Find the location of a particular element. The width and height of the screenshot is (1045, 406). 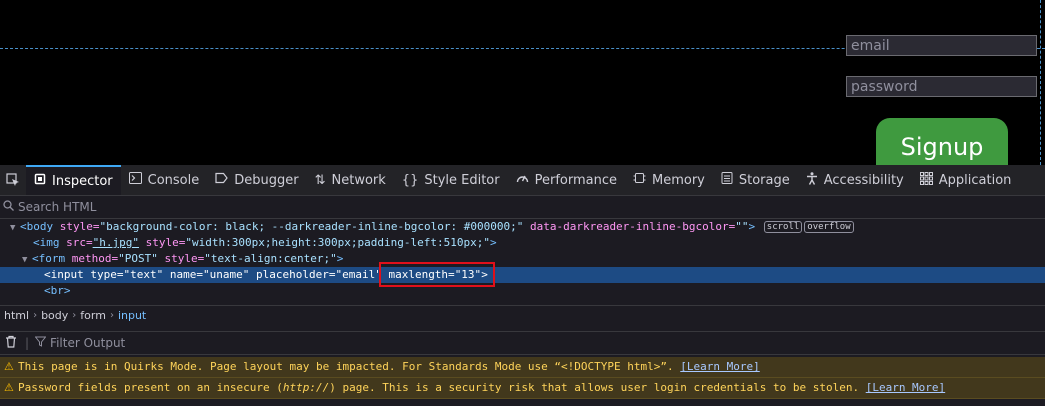

tab-label: Style Editor is located at coordinates (462, 180).